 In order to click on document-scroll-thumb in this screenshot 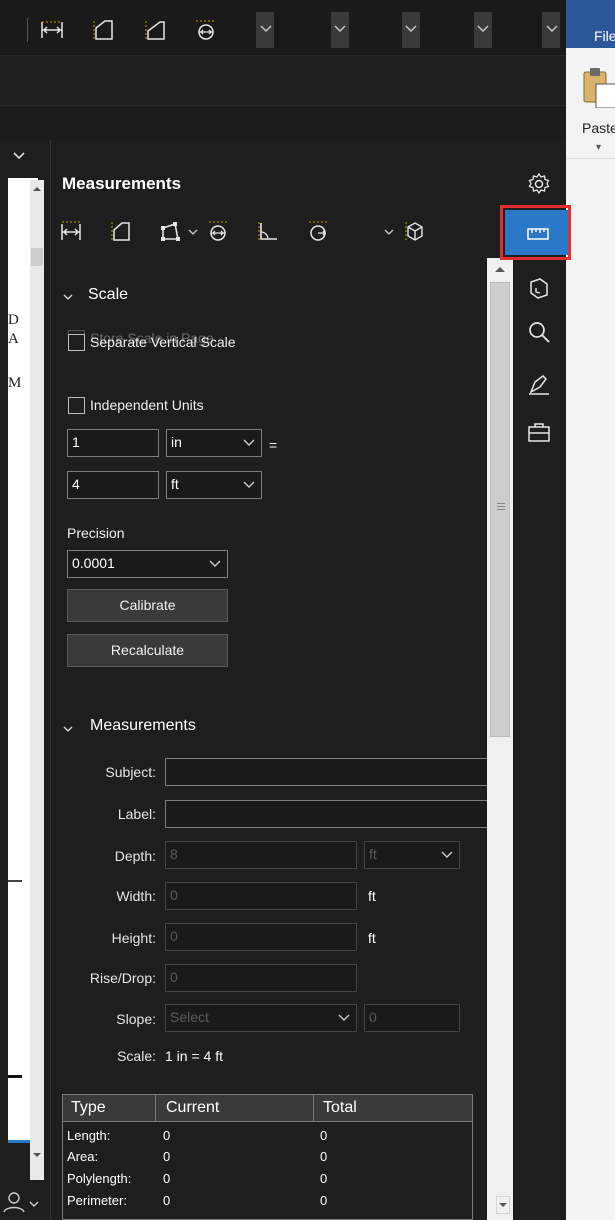, I will do `click(37, 257)`.